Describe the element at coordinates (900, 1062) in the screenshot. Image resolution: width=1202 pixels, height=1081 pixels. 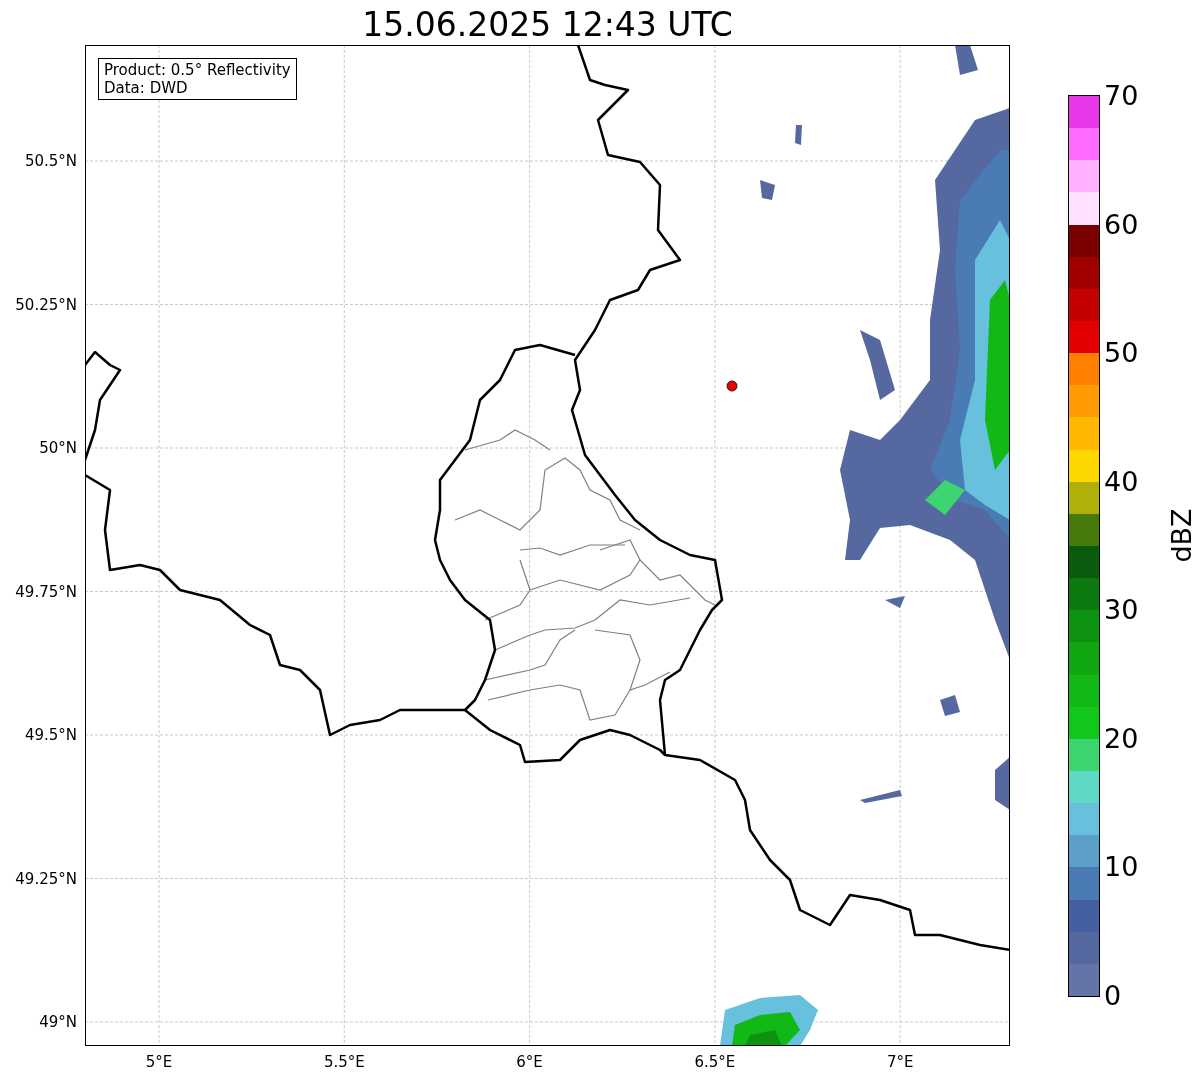
I see `longitude-tick-label: 7°E` at that location.